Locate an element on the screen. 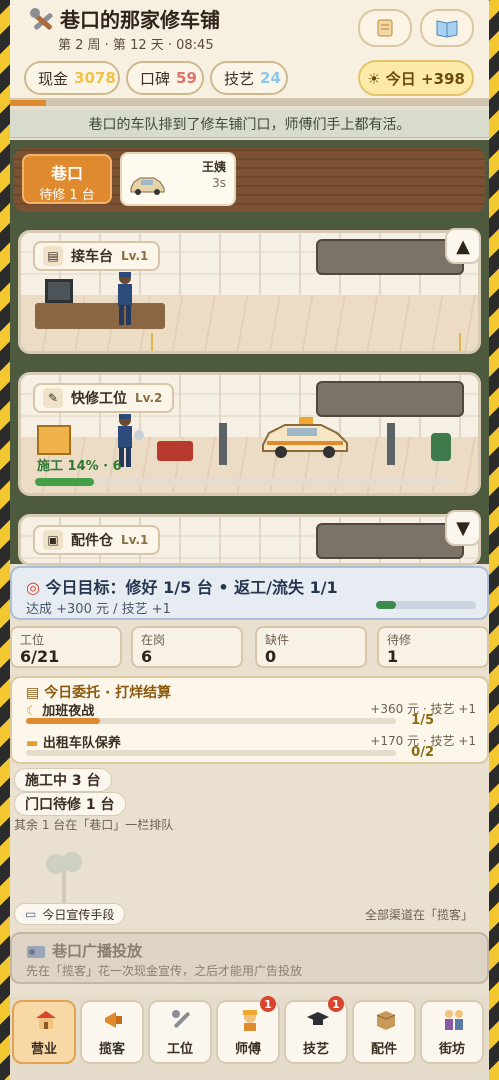 This screenshot has width=499, height=1080. goal-progress-bar is located at coordinates (426, 605).